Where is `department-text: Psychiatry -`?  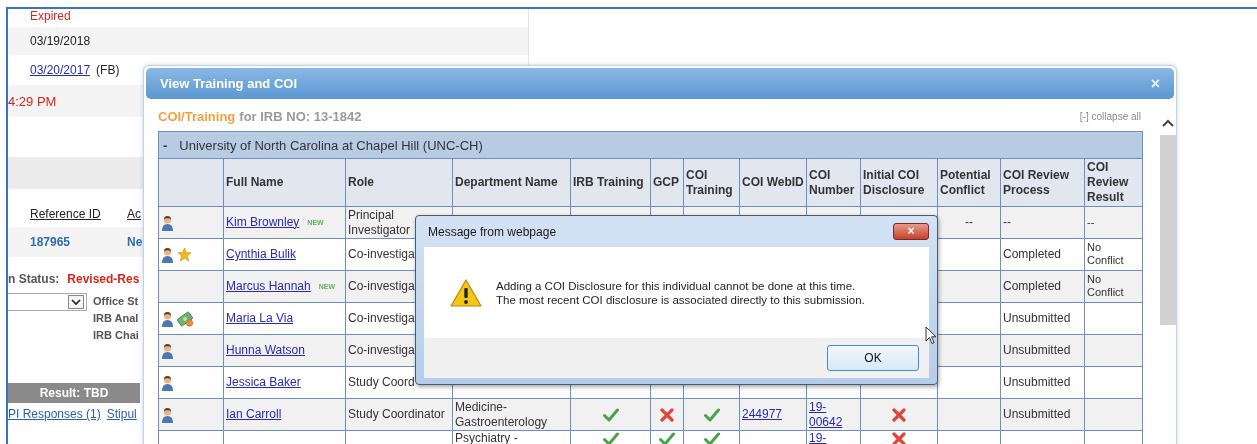
department-text: Psychiatry - is located at coordinates (486, 437).